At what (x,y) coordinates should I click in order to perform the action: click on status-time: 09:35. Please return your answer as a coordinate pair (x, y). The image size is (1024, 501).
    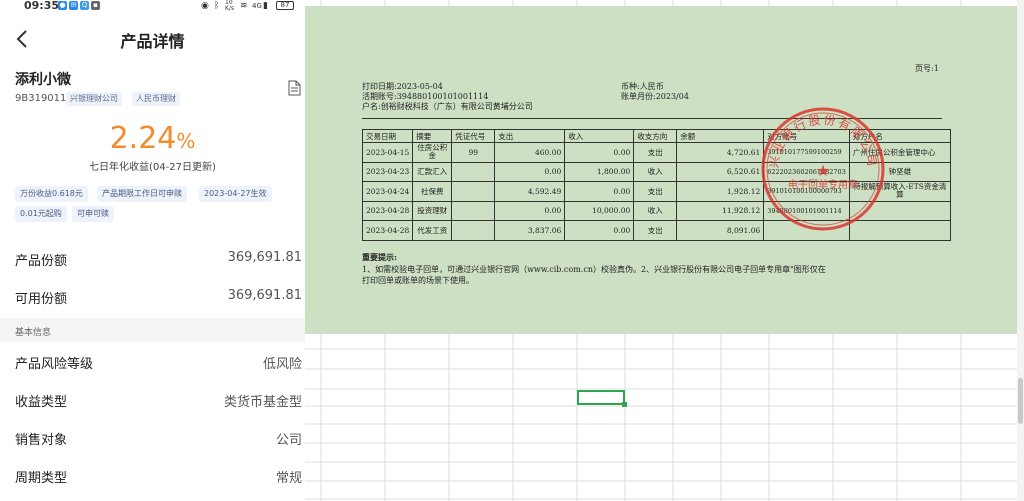
    Looking at the image, I should click on (42, 6).